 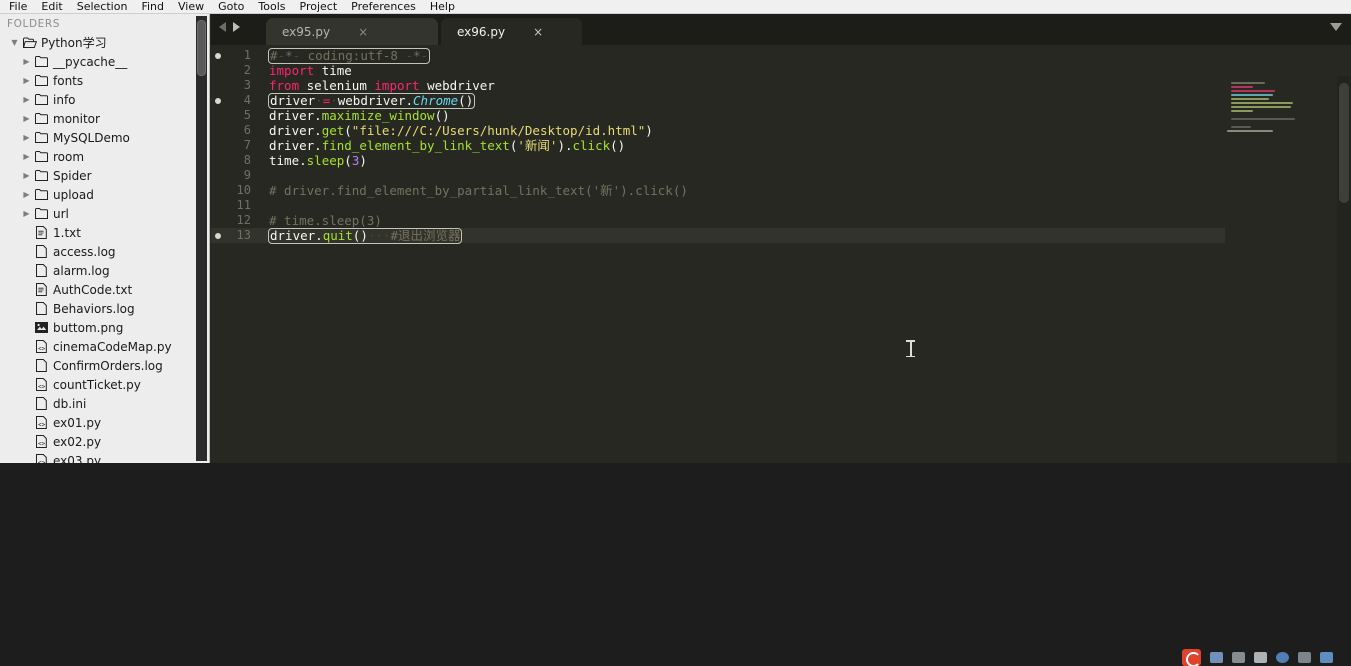 I want to click on tree-folder-label: fonts, so click(x=68, y=80).